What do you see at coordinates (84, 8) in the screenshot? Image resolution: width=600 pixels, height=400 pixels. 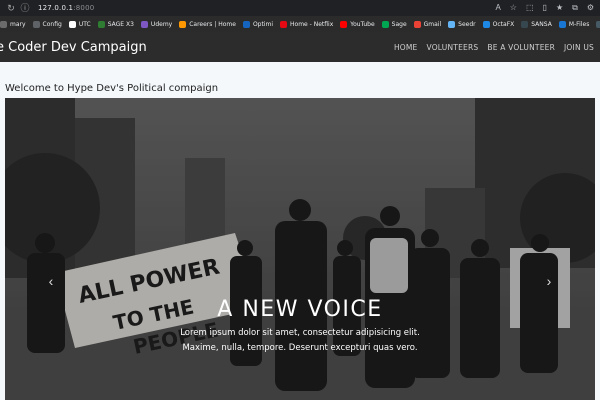 I see `address-port: :8000` at bounding box center [84, 8].